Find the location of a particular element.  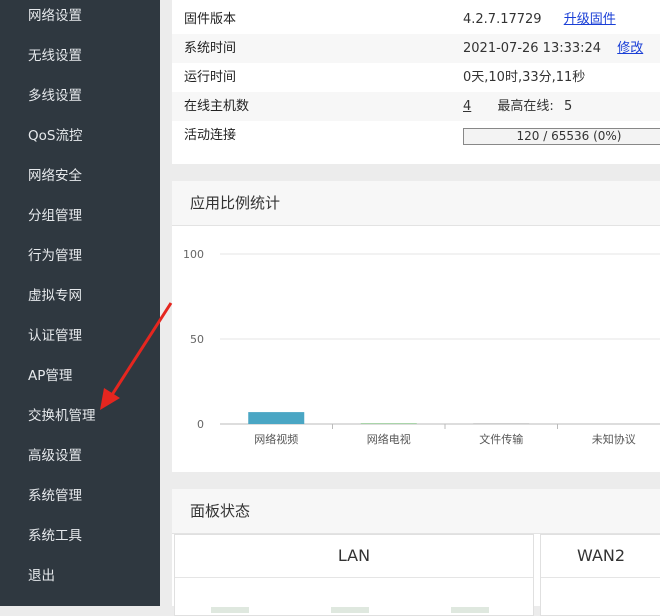

sidebar-item-ap-management: AP管理 is located at coordinates (50, 376).